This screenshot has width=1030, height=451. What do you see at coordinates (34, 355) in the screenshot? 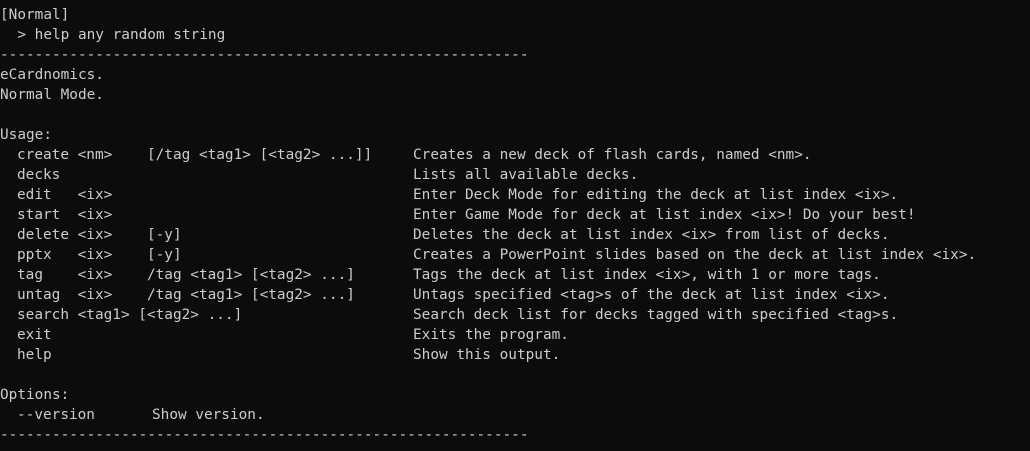
I see `command-syntax: help` at bounding box center [34, 355].